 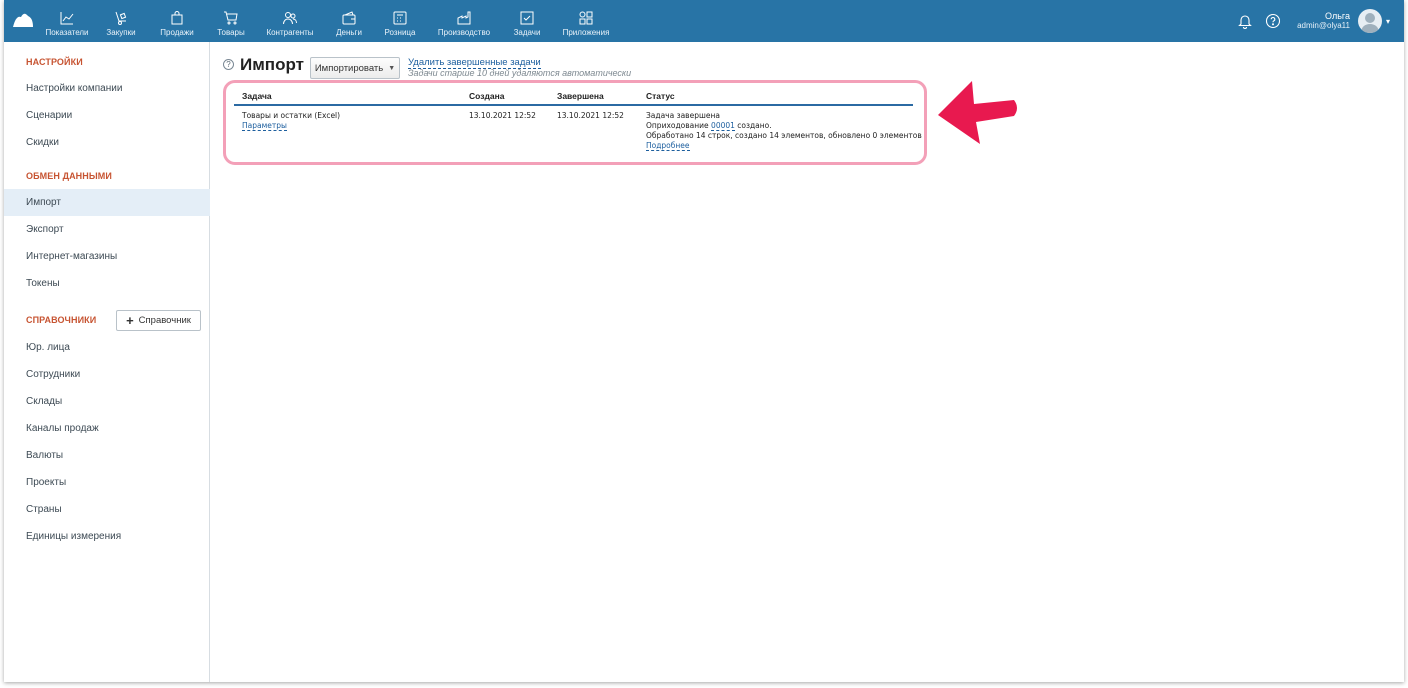 What do you see at coordinates (679, 125) in the screenshot?
I see `status-document-prefix: Оприходование` at bounding box center [679, 125].